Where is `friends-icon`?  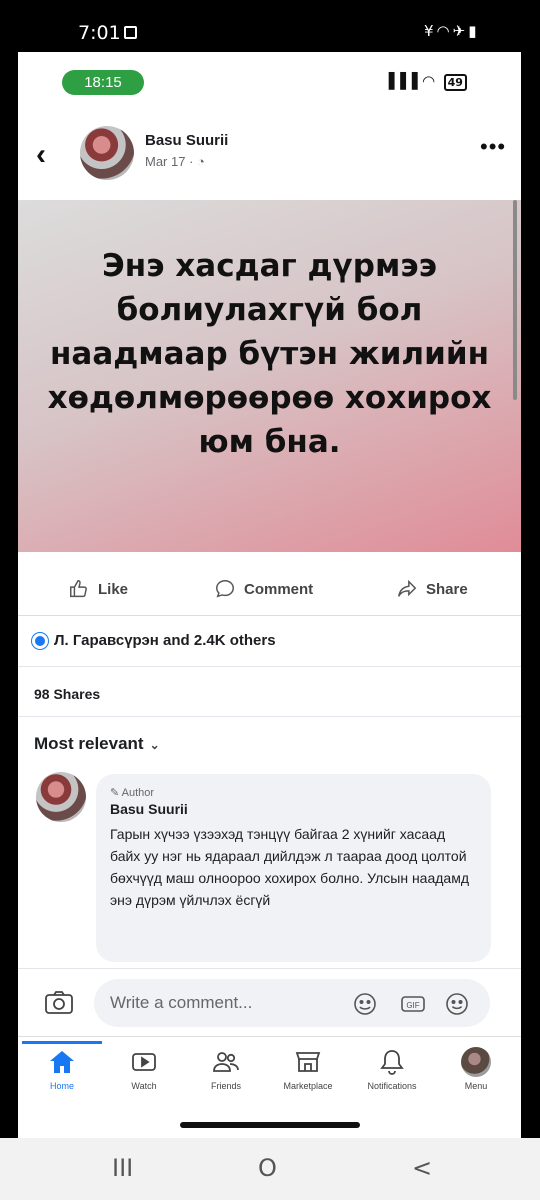
friends-icon is located at coordinates (226, 1062).